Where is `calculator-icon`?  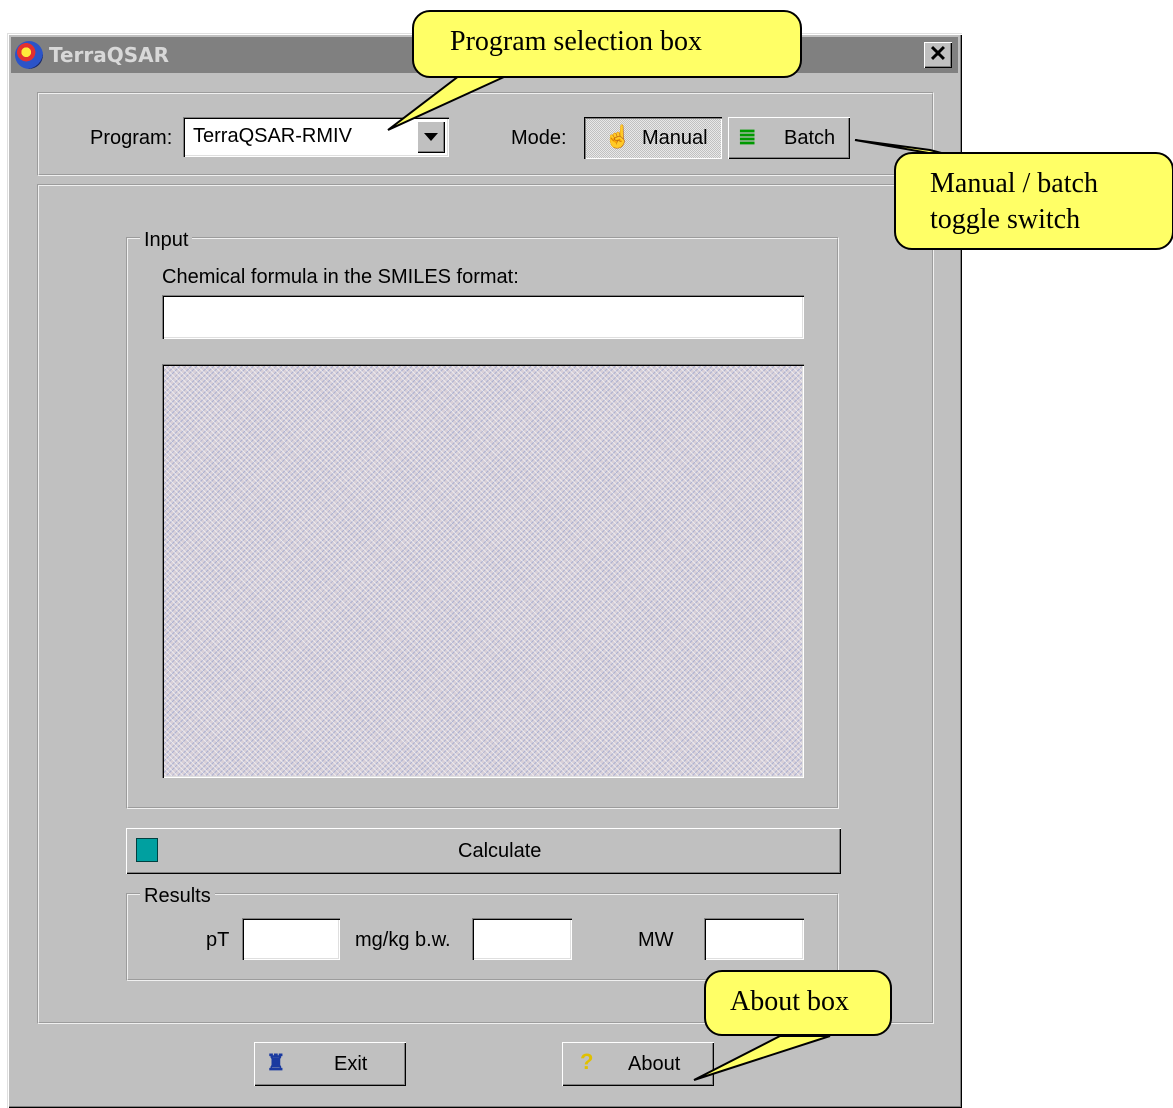 calculator-icon is located at coordinates (147, 850).